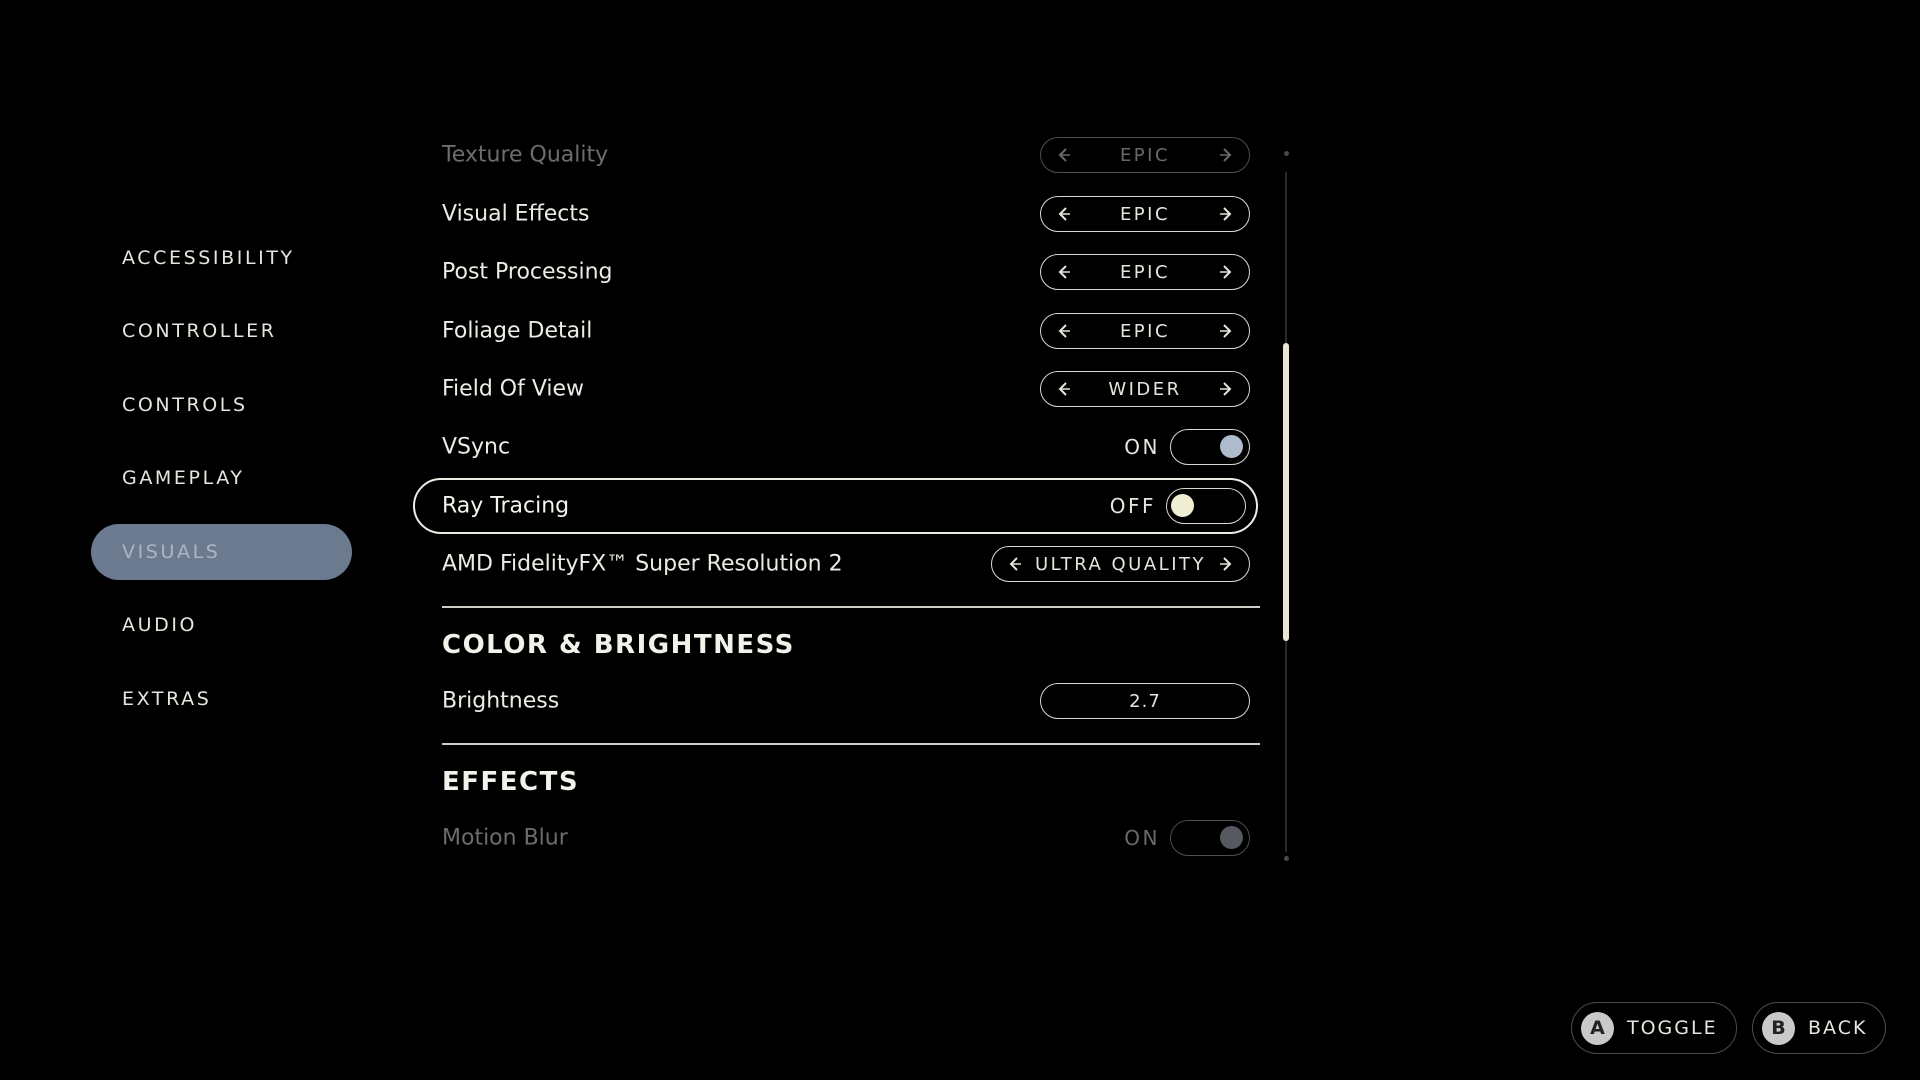  What do you see at coordinates (846, 701) in the screenshot?
I see `setting-row-brightness: Brightness 2.7` at bounding box center [846, 701].